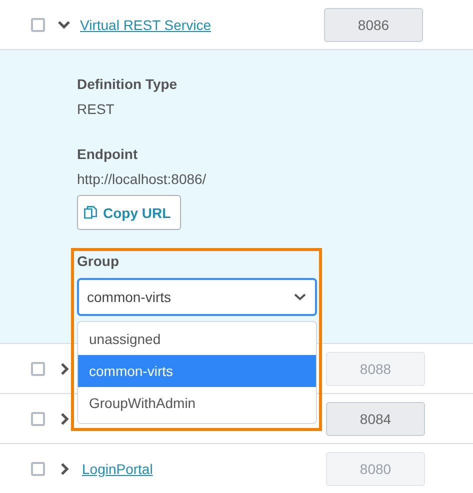 This screenshot has width=473, height=493. Describe the element at coordinates (64, 24) in the screenshot. I see `collapse-chevron-icon` at that location.